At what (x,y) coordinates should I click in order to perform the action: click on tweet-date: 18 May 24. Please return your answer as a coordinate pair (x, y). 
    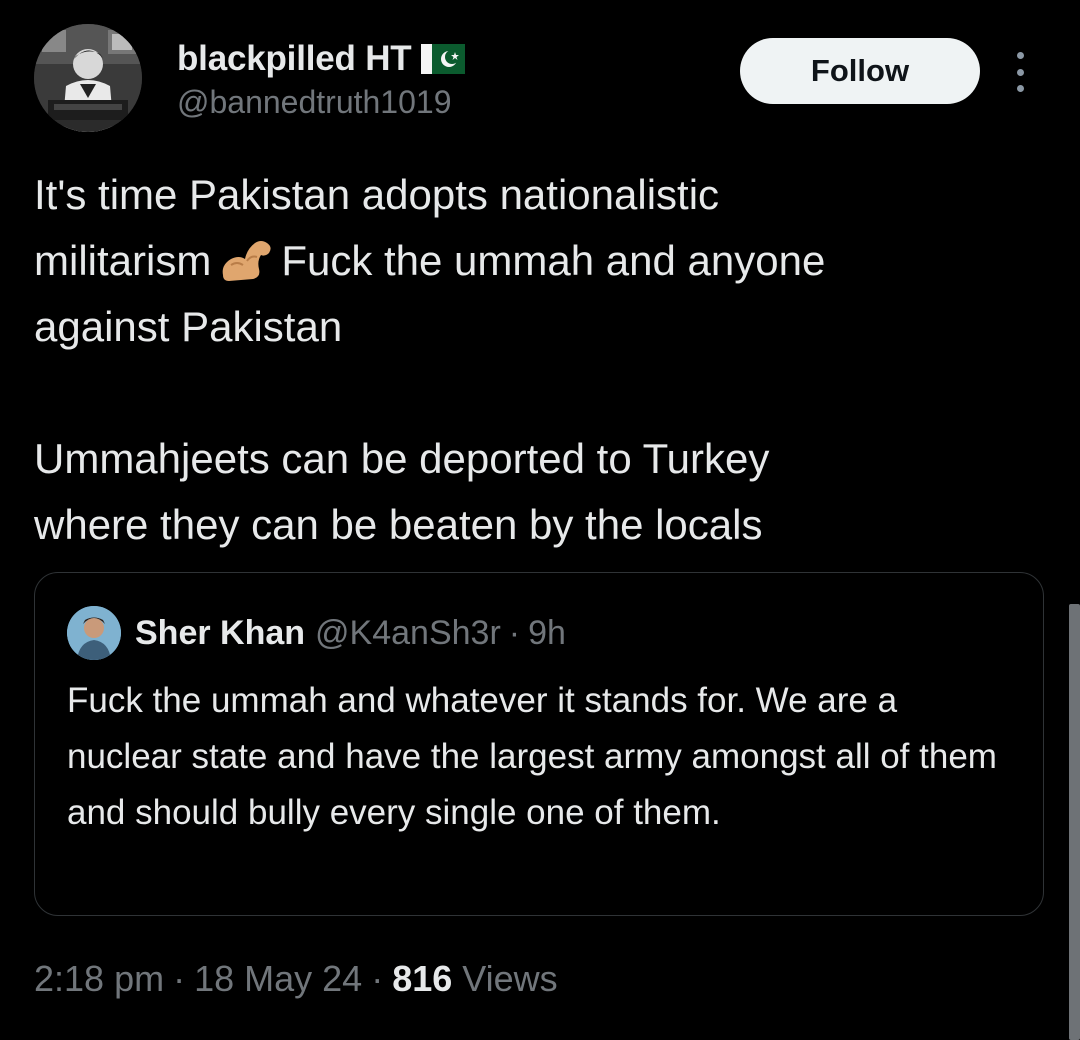
    Looking at the image, I should click on (278, 979).